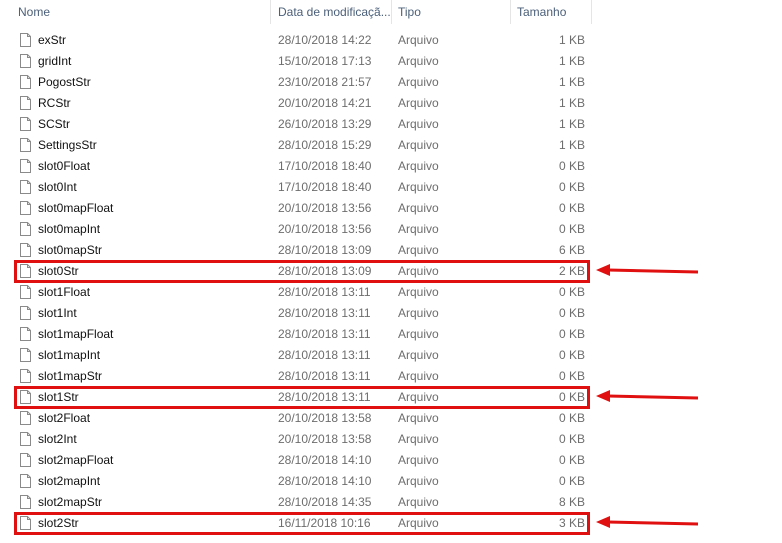  What do you see at coordinates (76, 334) in the screenshot?
I see `file-name: slot1mapFloat` at bounding box center [76, 334].